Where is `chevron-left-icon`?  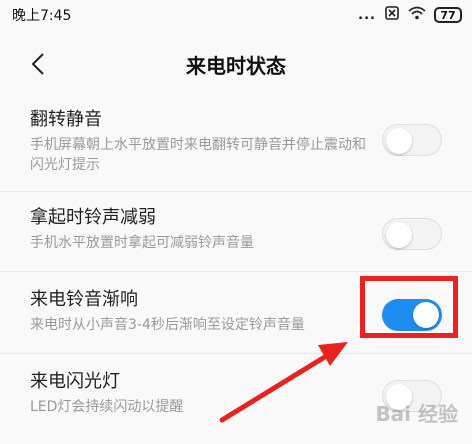 chevron-left-icon is located at coordinates (37, 64).